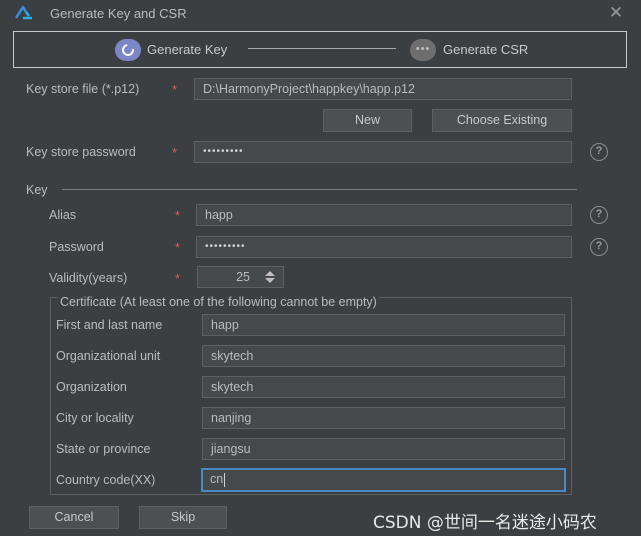  Describe the element at coordinates (616, 13) in the screenshot. I see `close-icon: ✕` at that location.